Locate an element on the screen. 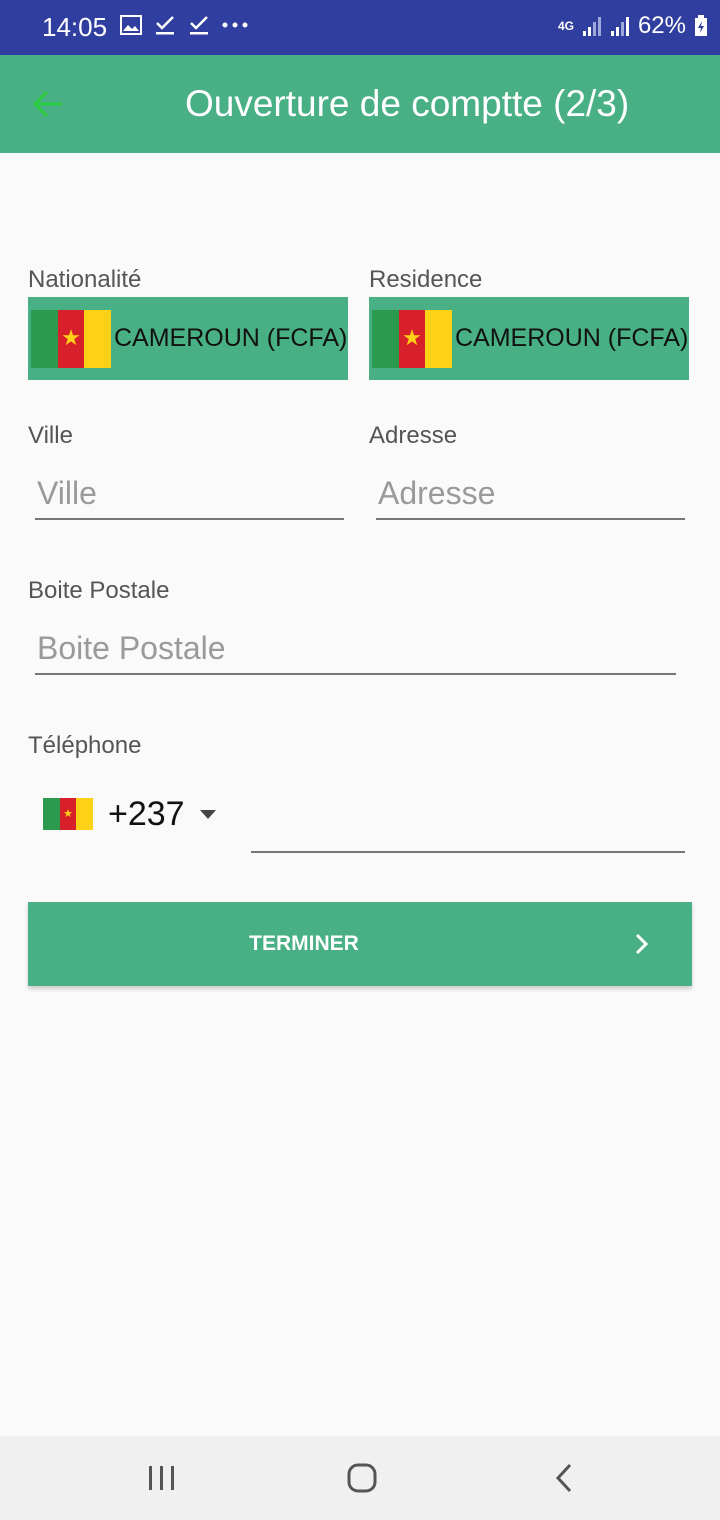 This screenshot has height=1520, width=720. nationality-selector: ★ CAMEROUN (FCFA) is located at coordinates (188, 338).